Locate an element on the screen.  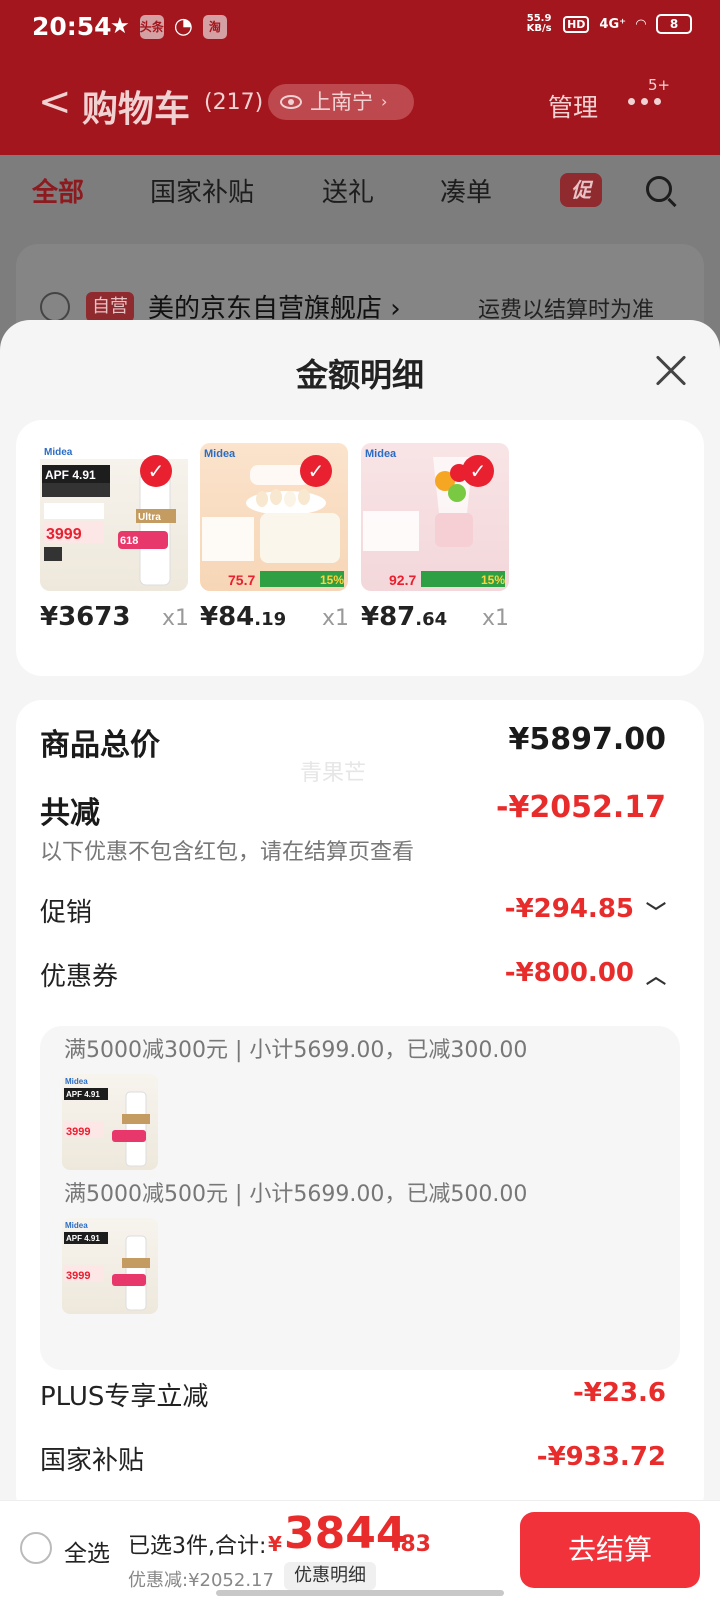
star-icon: ★ is located at coordinates (120, 26).